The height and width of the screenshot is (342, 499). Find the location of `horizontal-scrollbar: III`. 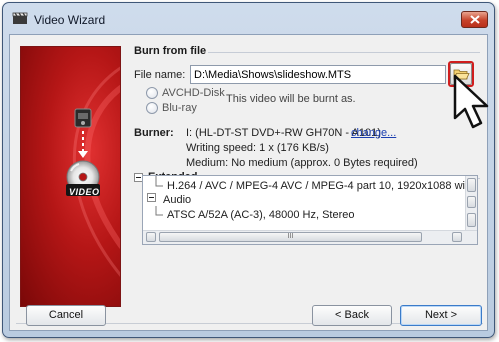

horizontal-scrollbar: III is located at coordinates (310, 237).